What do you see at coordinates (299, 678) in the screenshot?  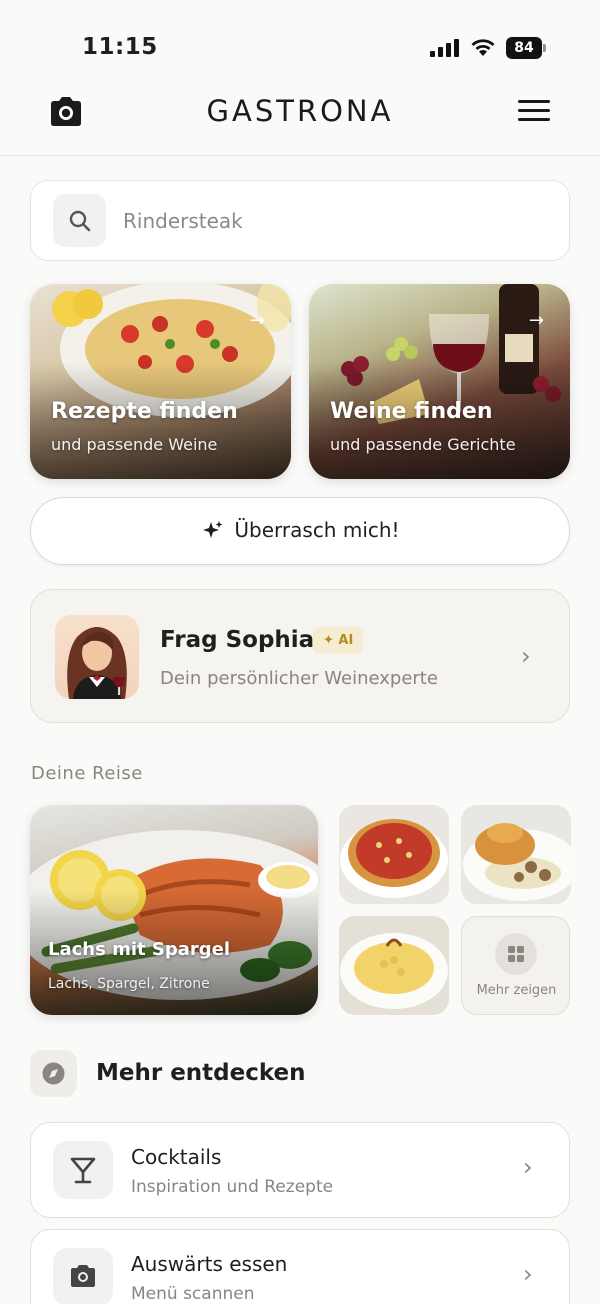 I see `sophia-subtitle: Dein persönlicher Weinexperte` at bounding box center [299, 678].